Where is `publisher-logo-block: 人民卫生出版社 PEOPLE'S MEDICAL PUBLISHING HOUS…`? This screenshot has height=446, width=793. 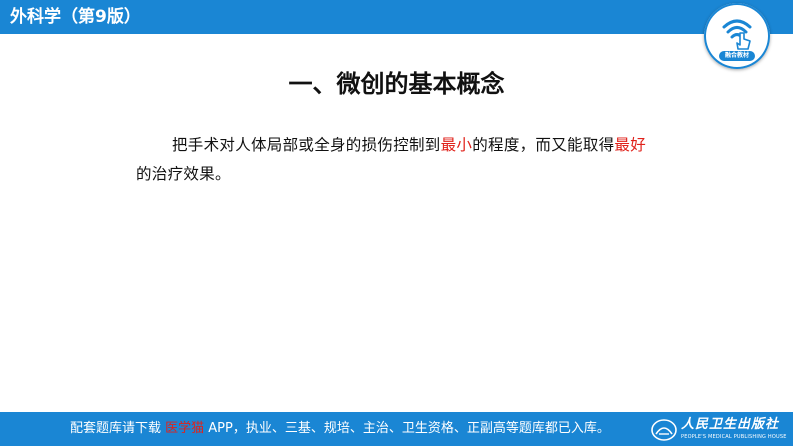
publisher-logo-block: 人民卫生出版社 PEOPLE'S MEDICAL PUBLISHING HOUS… is located at coordinates (720, 430).